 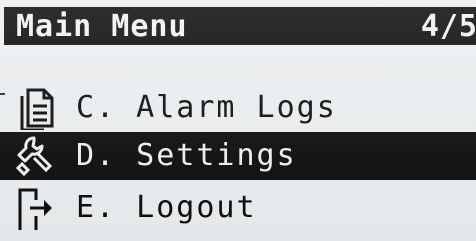 I want to click on menu-item-label: E. Logout, so click(x=166, y=207).